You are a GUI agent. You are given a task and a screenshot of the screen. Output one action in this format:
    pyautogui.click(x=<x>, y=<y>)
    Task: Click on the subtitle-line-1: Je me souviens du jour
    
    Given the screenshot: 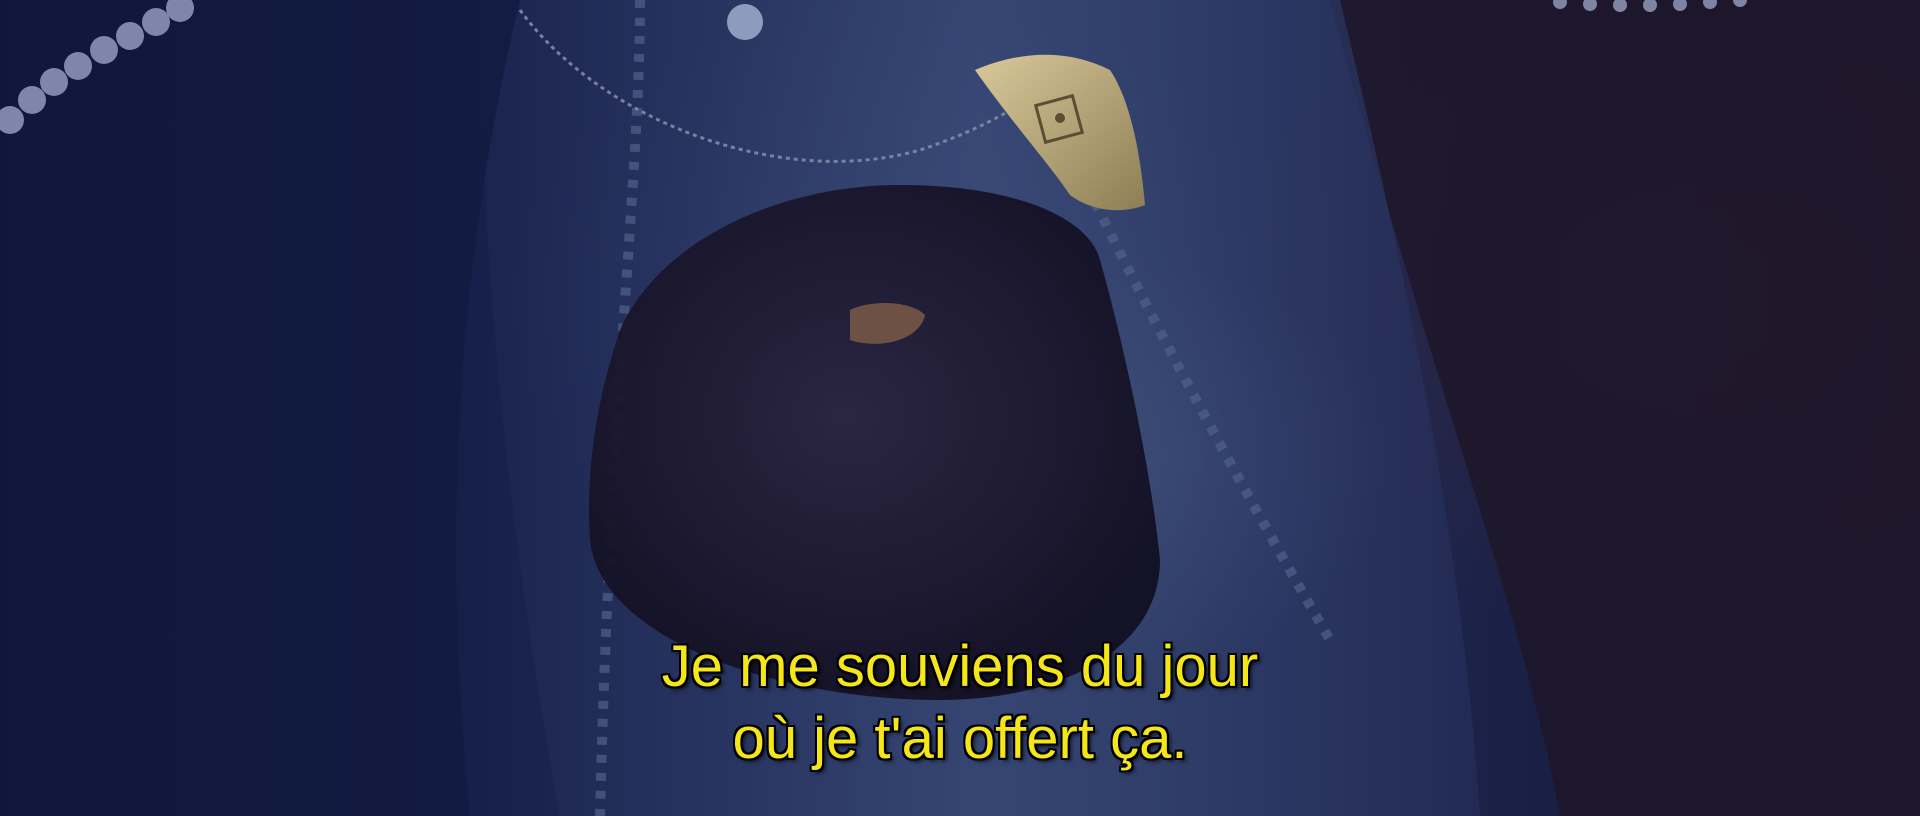 What is the action you would take?
    pyautogui.click(x=960, y=666)
    